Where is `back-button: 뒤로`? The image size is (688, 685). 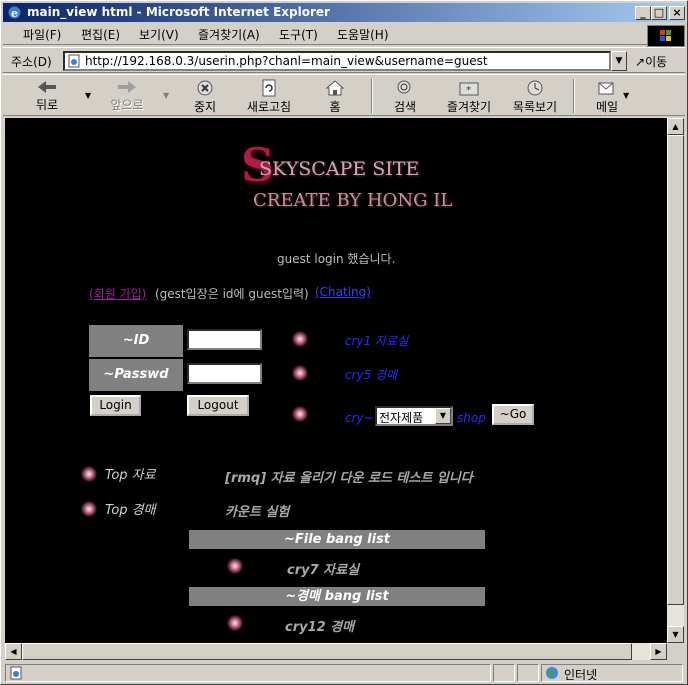 back-button: 뒤로 is located at coordinates (47, 96).